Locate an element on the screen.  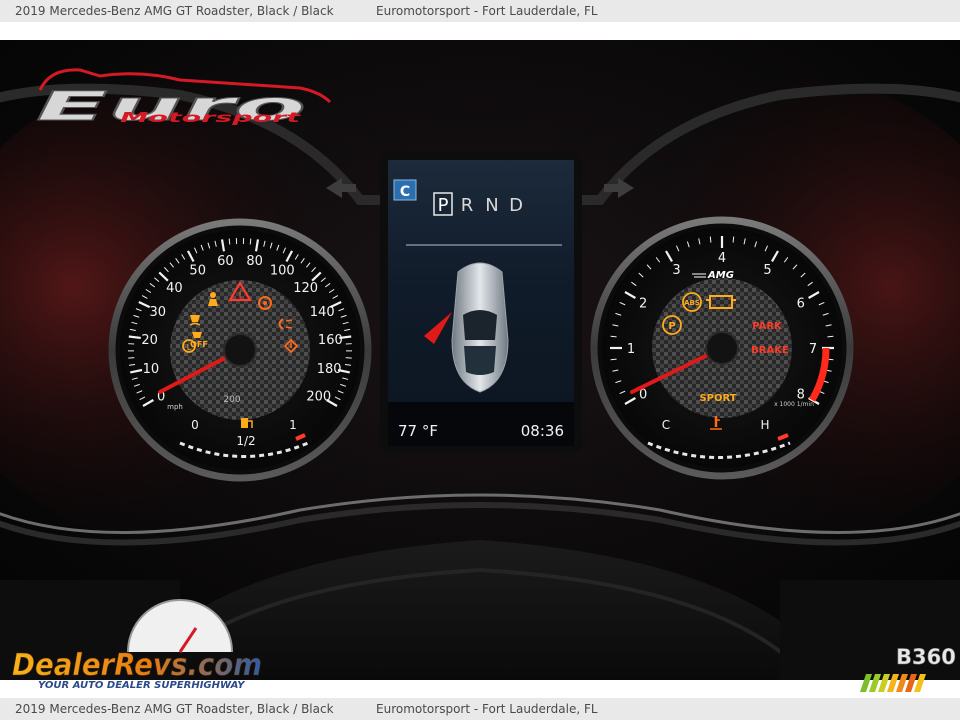
speedometer-needle-hub is located at coordinates (240, 350).